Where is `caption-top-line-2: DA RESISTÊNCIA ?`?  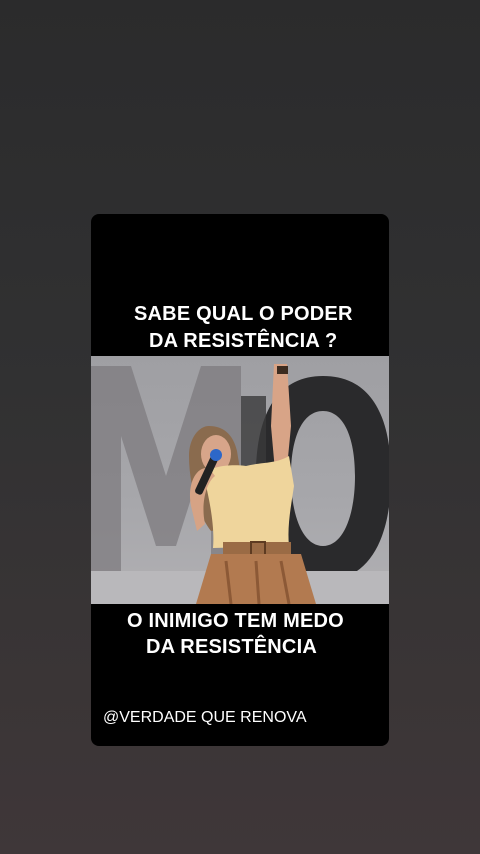 caption-top-line-2: DA RESISTÊNCIA ? is located at coordinates (243, 341).